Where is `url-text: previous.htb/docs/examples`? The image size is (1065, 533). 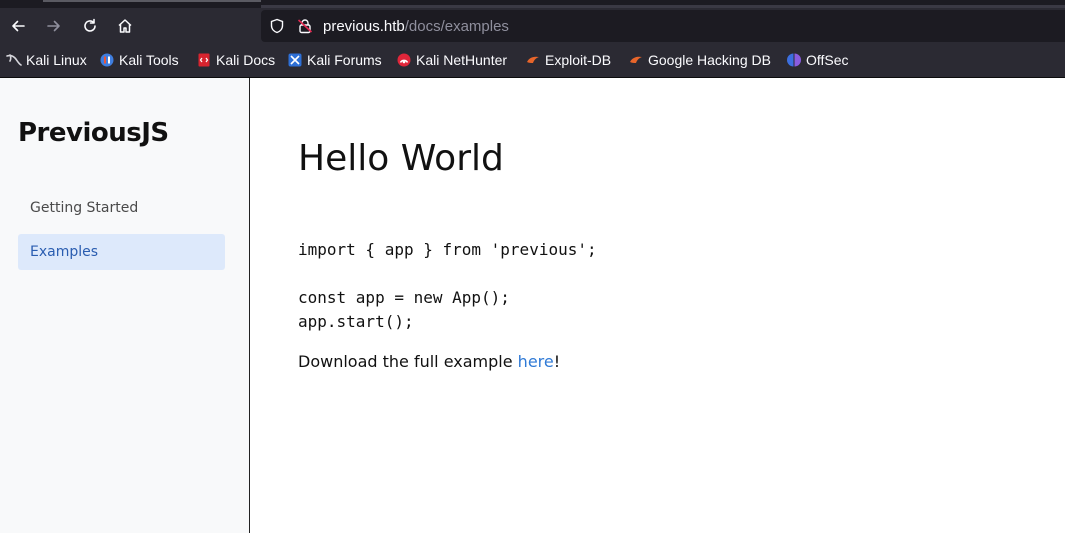 url-text: previous.htb/docs/examples is located at coordinates (416, 26).